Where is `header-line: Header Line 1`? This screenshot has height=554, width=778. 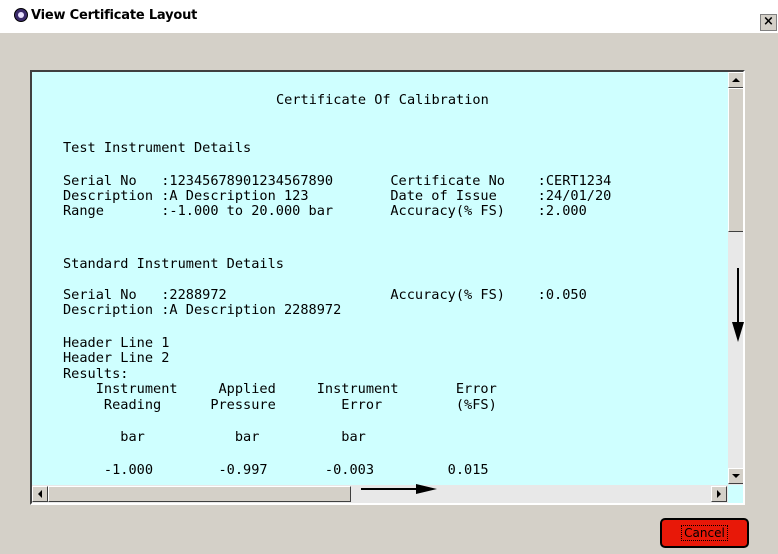
header-line: Header Line 1 is located at coordinates (116, 343).